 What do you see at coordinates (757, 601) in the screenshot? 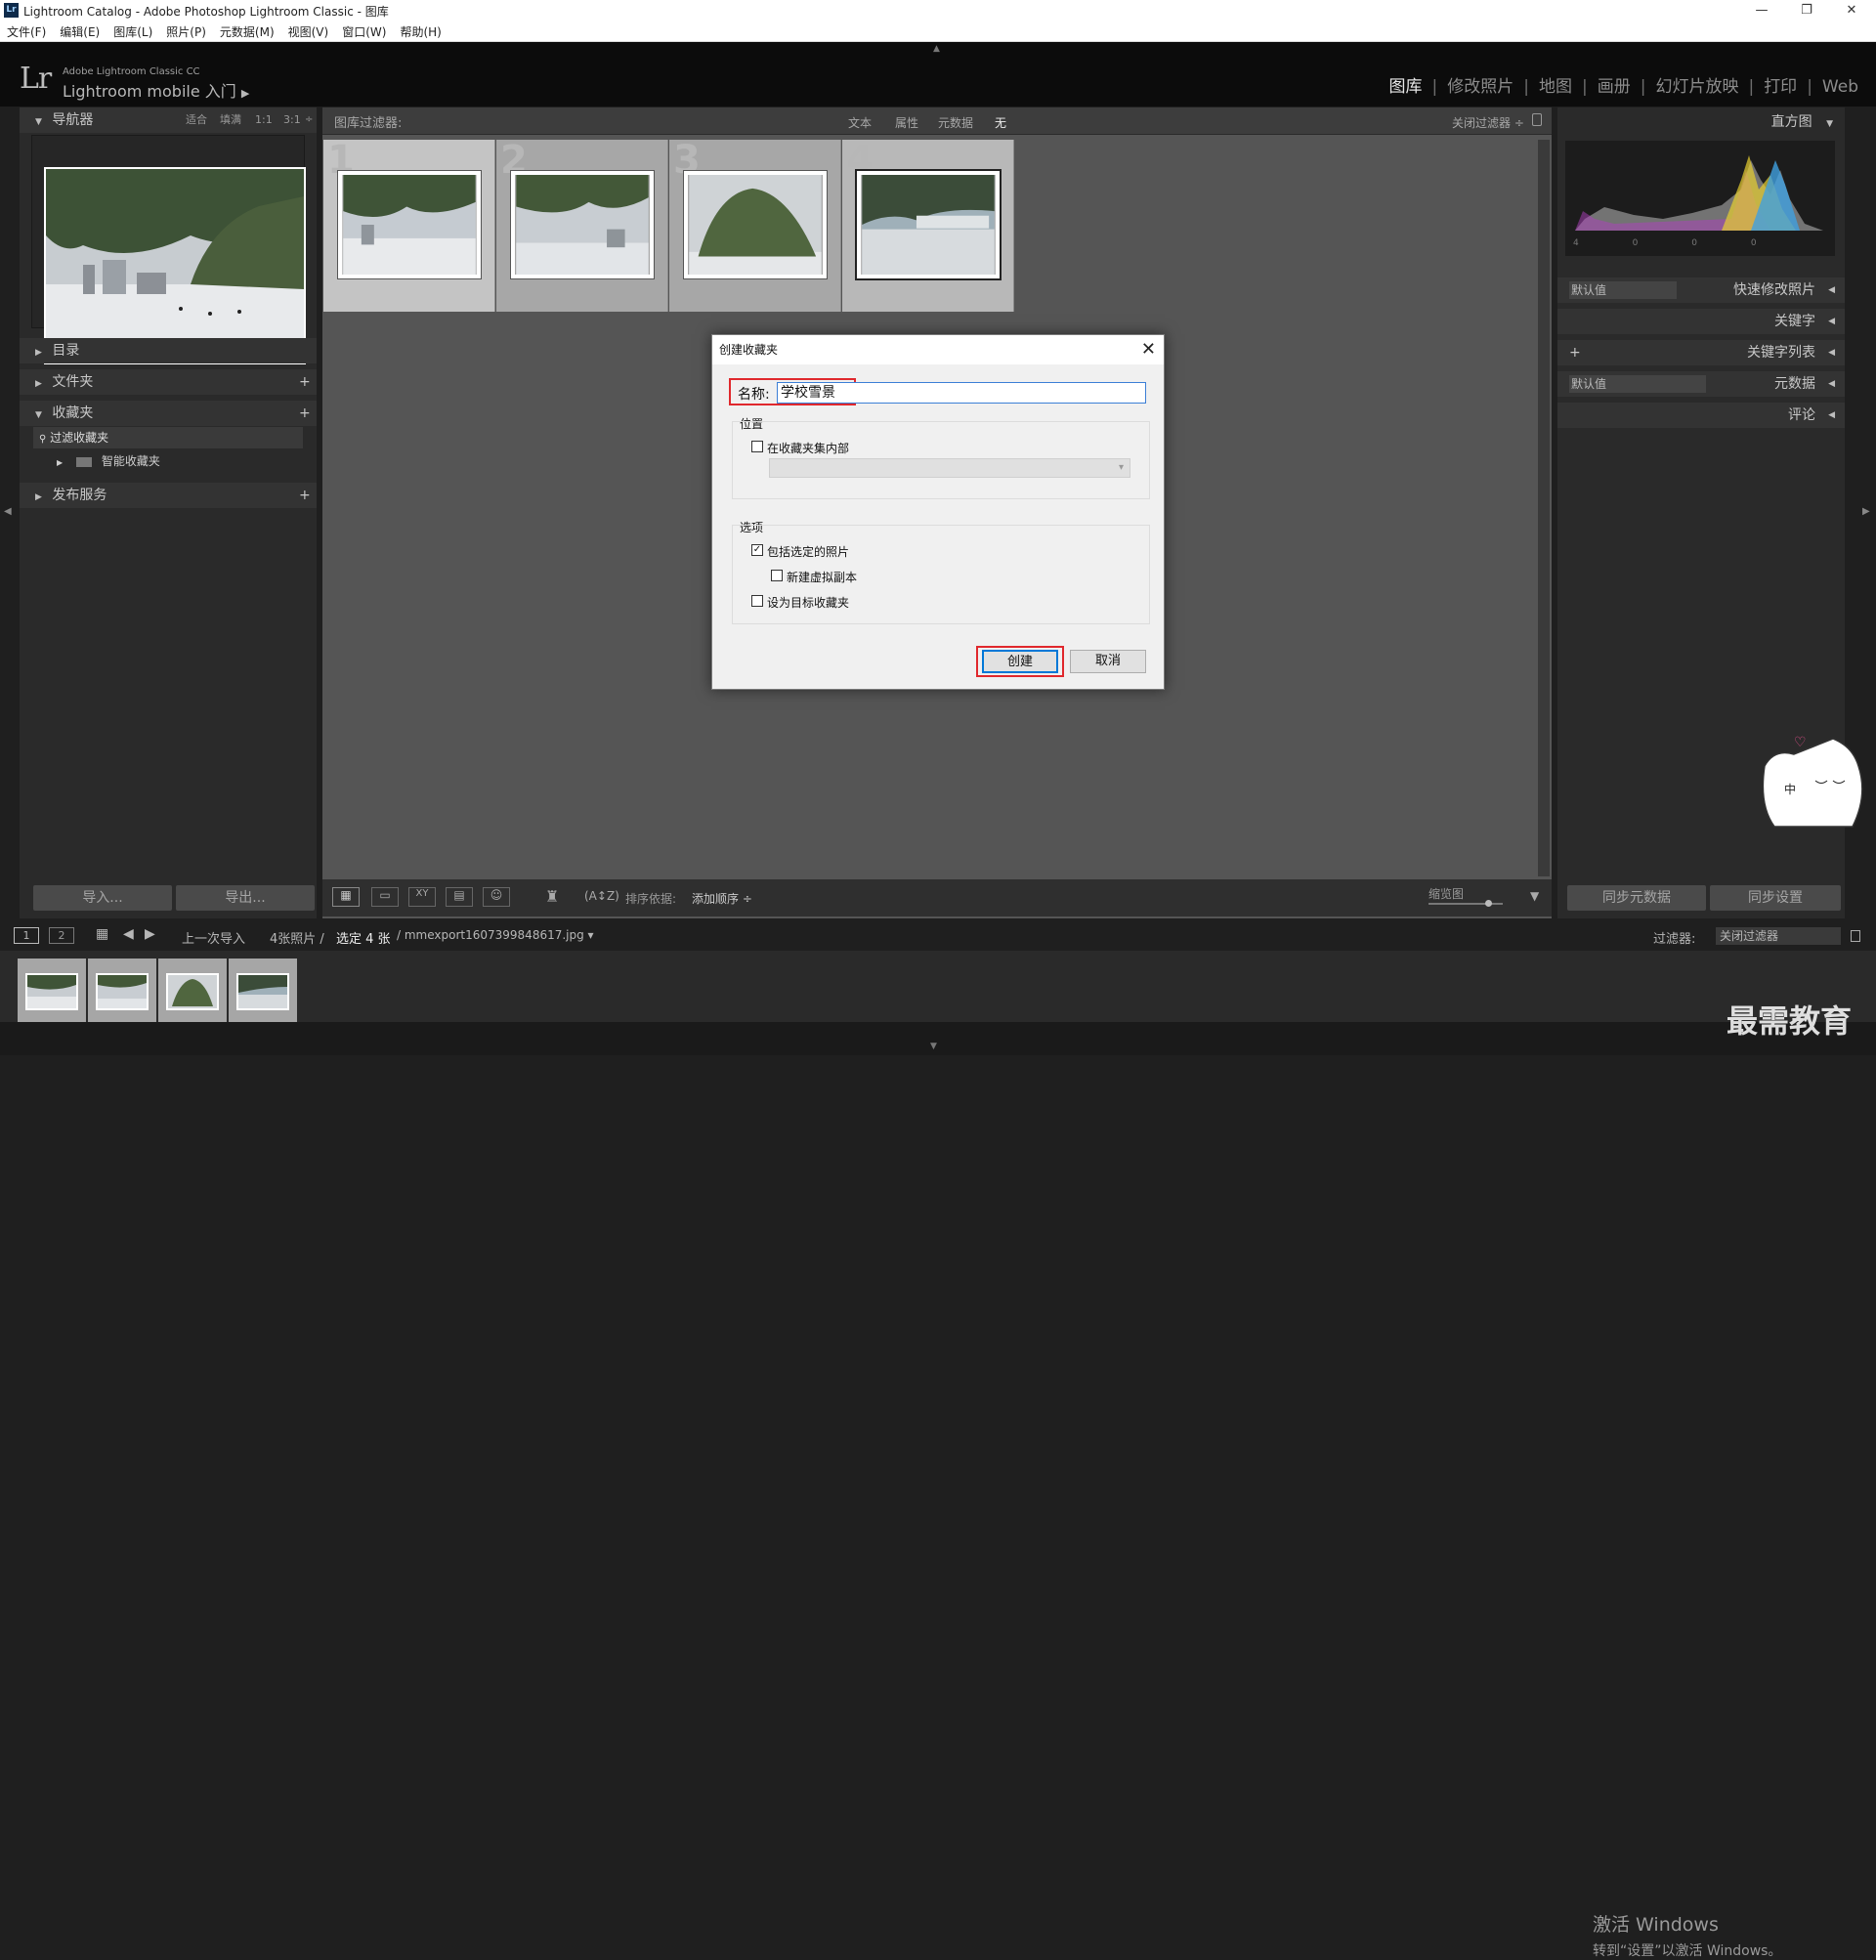
I see `set-target-checkbox` at bounding box center [757, 601].